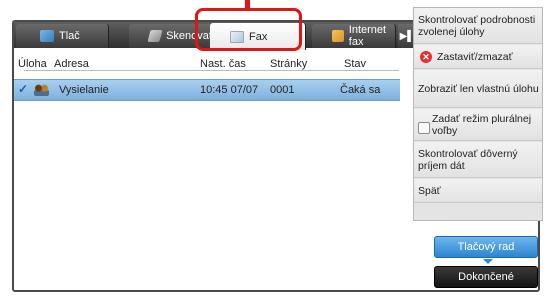 The height and width of the screenshot is (296, 550). I want to click on menu-show-own-job-label: Zobraziť len vlastnú úlohu, so click(478, 88).